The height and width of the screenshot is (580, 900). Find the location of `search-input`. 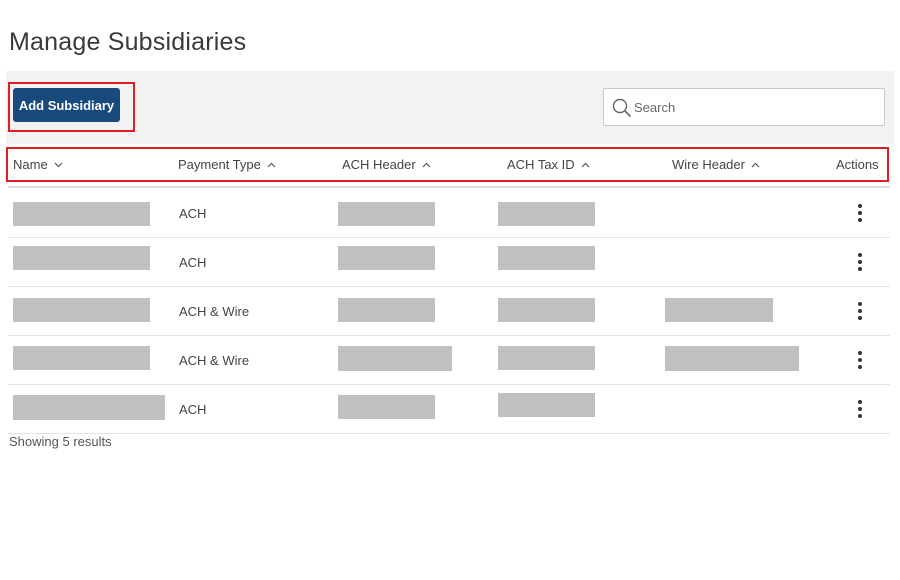

search-input is located at coordinates (754, 107).